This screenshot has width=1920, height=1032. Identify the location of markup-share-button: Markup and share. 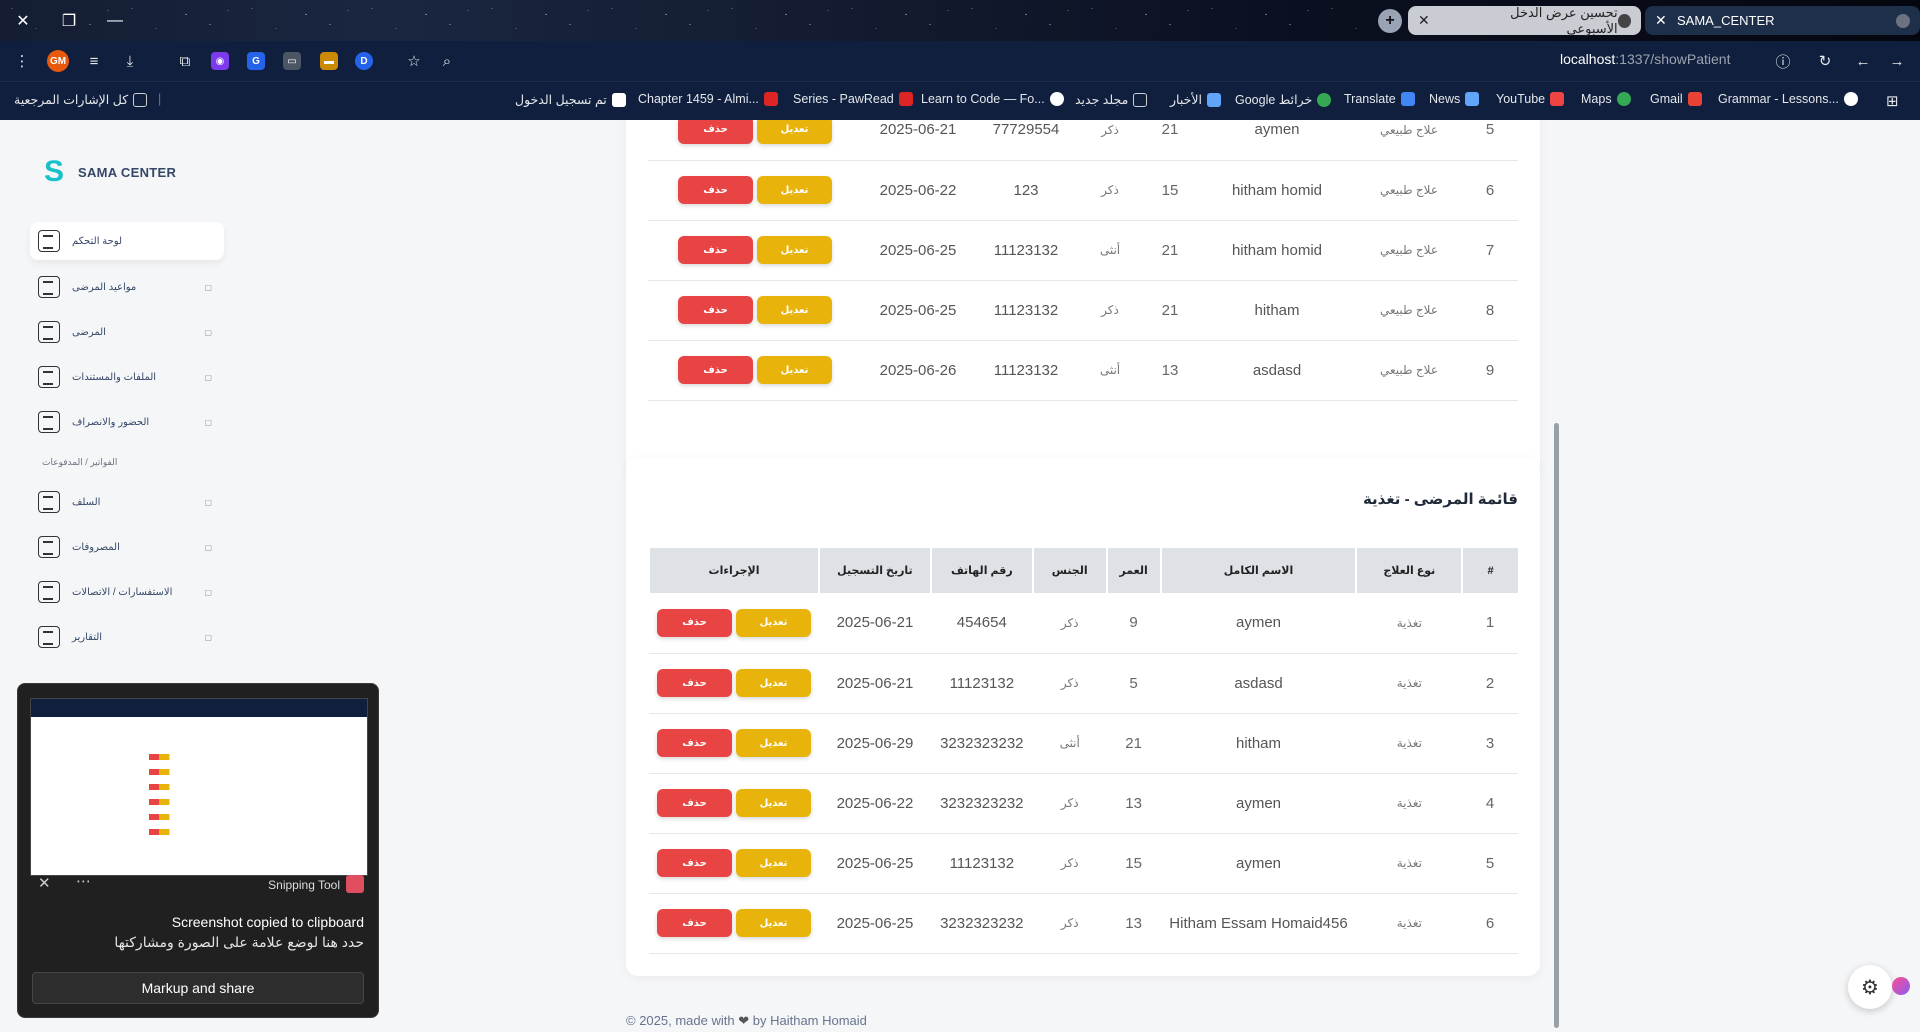
(198, 988).